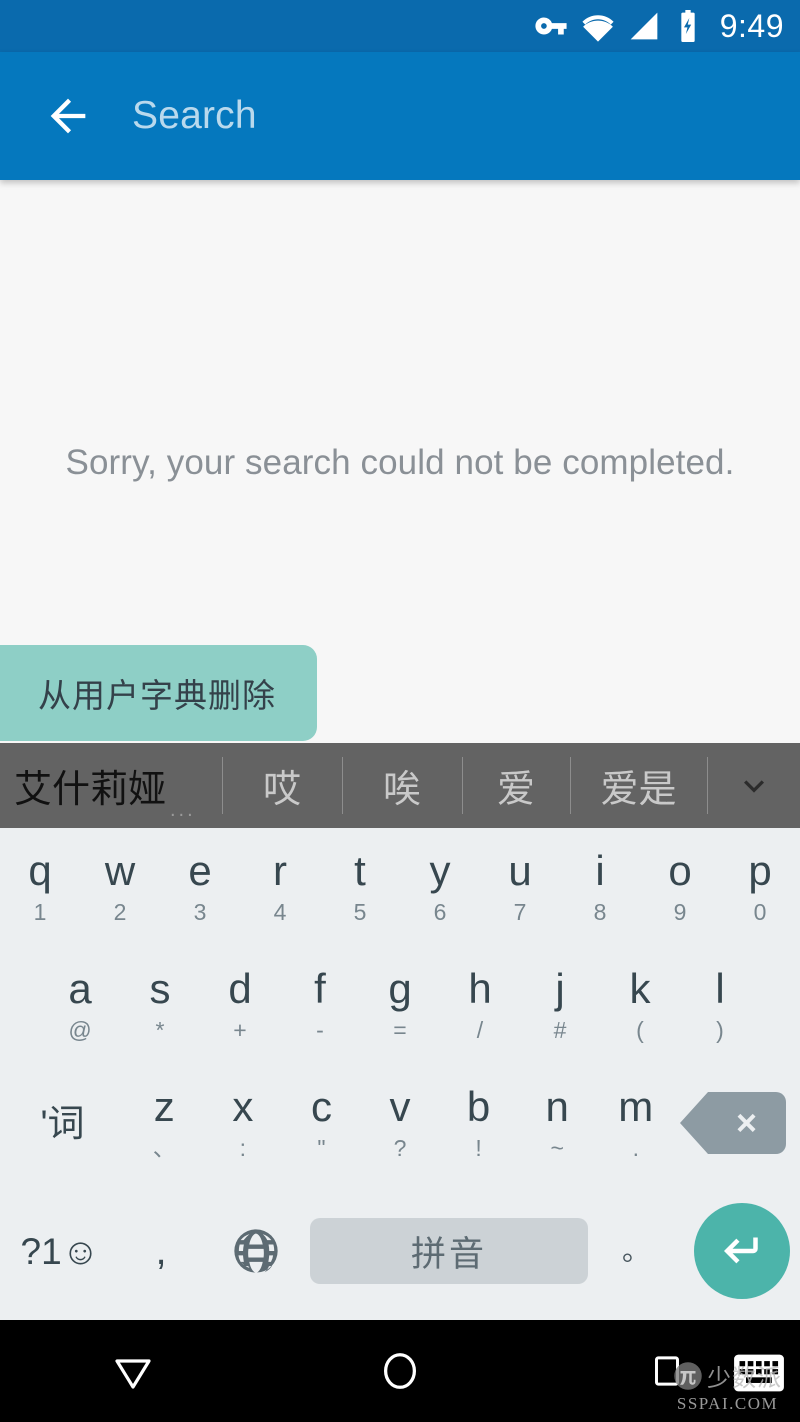 The width and height of the screenshot is (800, 1422). I want to click on key-hint: 1, so click(40, 912).